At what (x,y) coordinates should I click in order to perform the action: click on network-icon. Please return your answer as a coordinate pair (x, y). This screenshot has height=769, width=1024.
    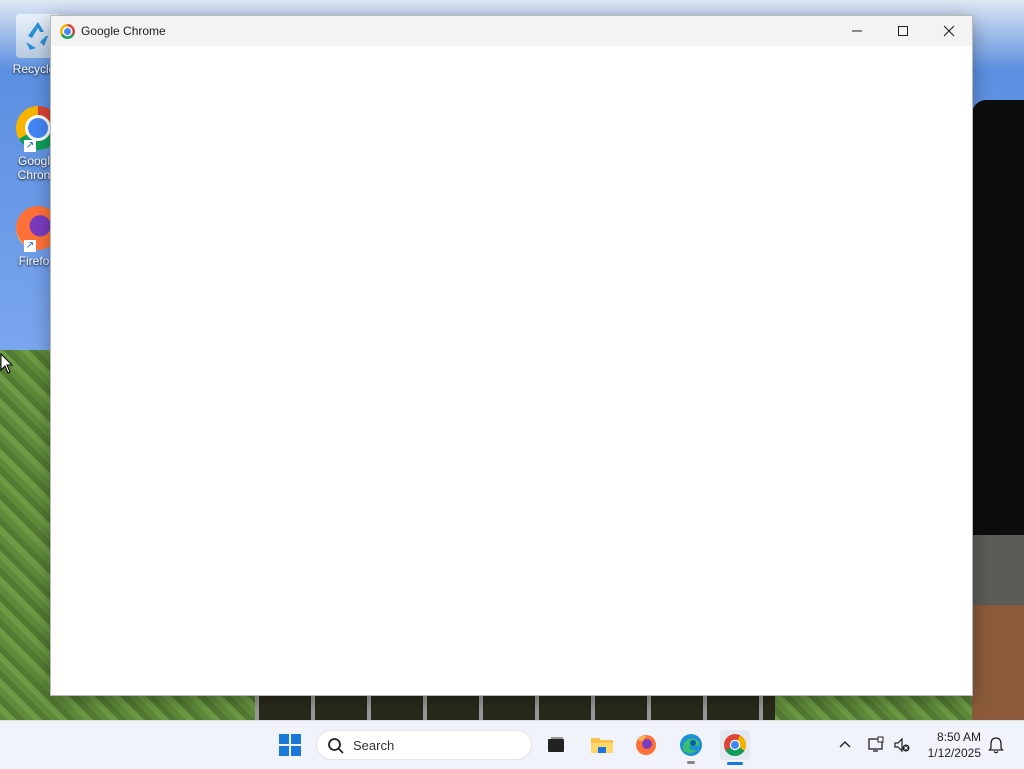
    Looking at the image, I should click on (876, 744).